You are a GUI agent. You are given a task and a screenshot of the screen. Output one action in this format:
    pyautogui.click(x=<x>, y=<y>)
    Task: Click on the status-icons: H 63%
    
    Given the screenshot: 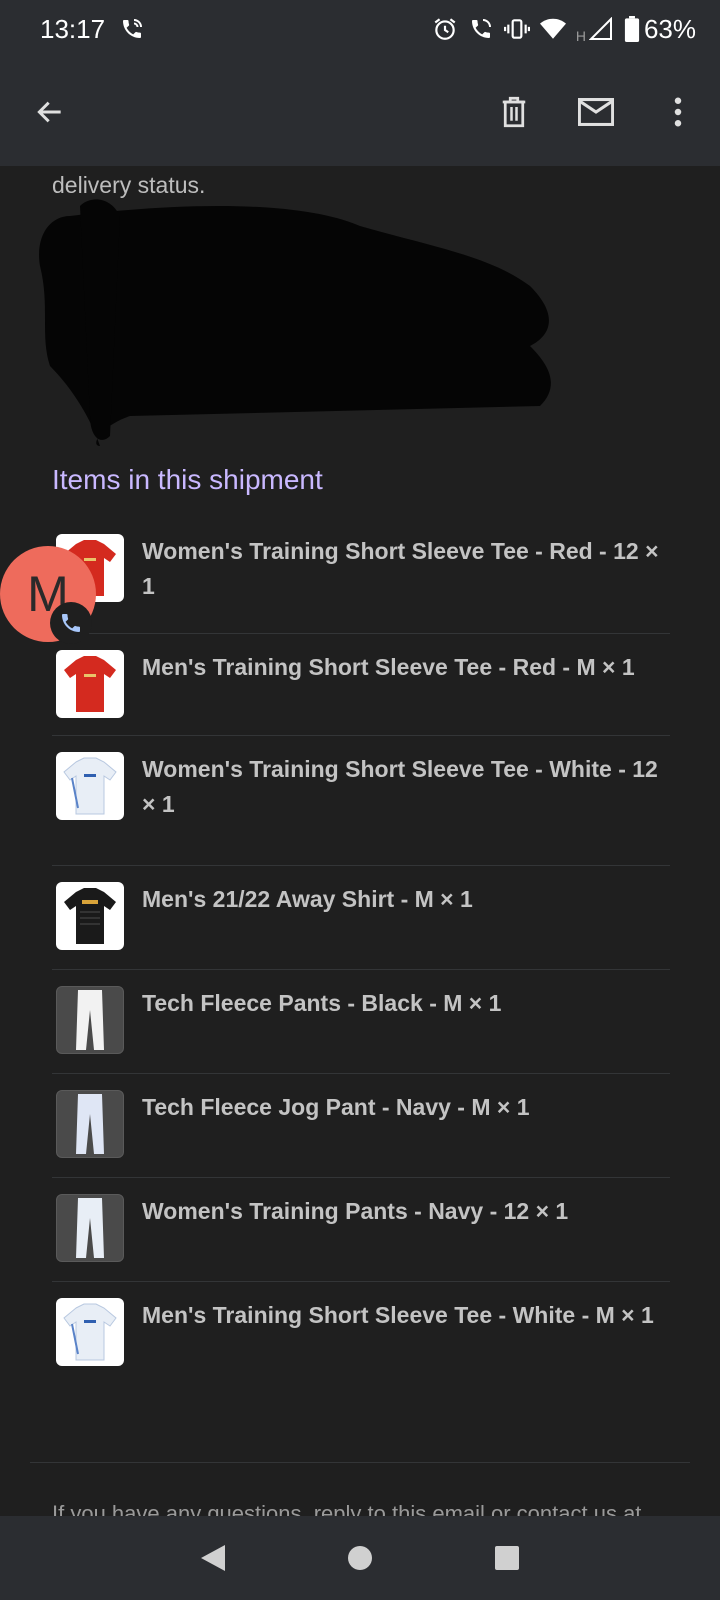 What is the action you would take?
    pyautogui.click(x=564, y=29)
    